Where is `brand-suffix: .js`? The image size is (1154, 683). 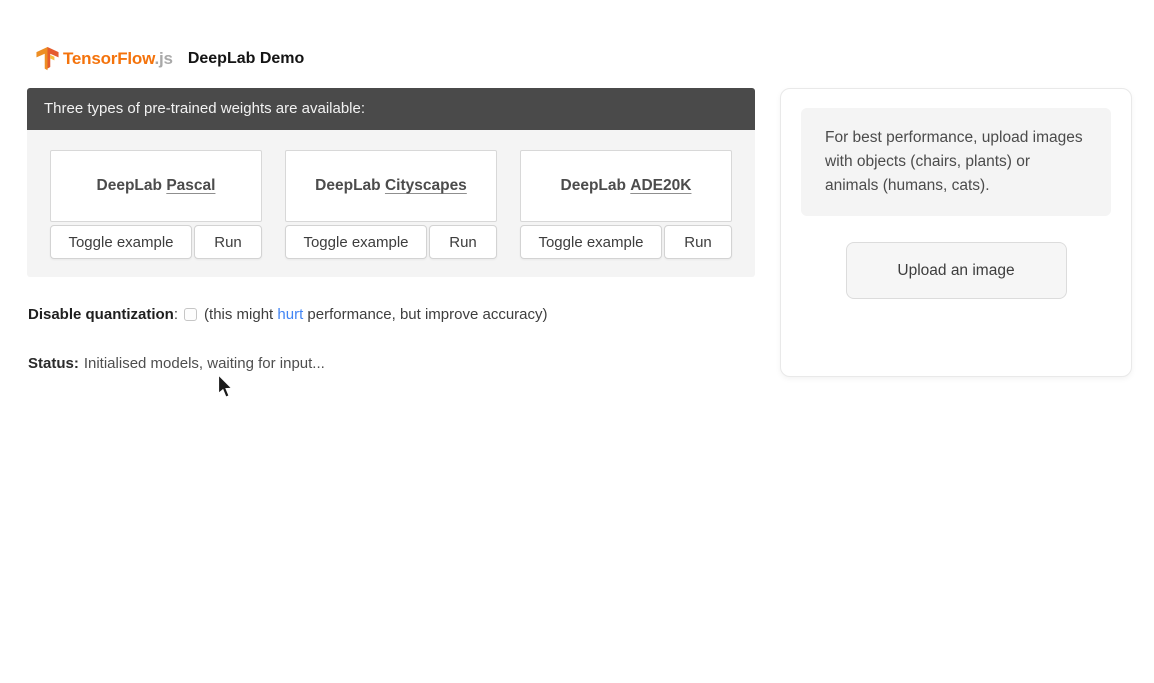 brand-suffix: .js is located at coordinates (164, 58).